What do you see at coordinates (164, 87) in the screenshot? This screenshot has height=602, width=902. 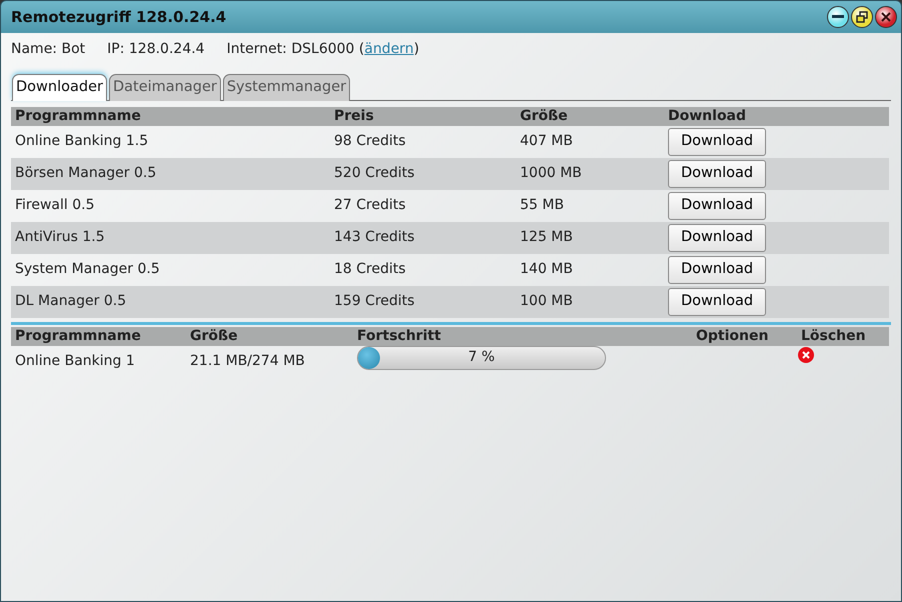 I see `tab: Dateimanager` at bounding box center [164, 87].